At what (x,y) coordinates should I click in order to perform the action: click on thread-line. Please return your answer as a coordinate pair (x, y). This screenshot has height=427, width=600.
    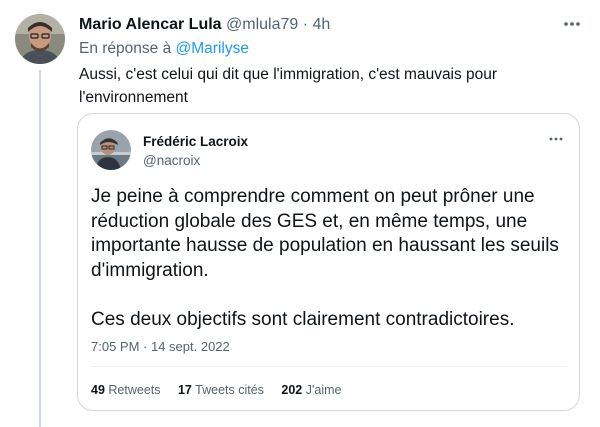
    Looking at the image, I should click on (40, 248).